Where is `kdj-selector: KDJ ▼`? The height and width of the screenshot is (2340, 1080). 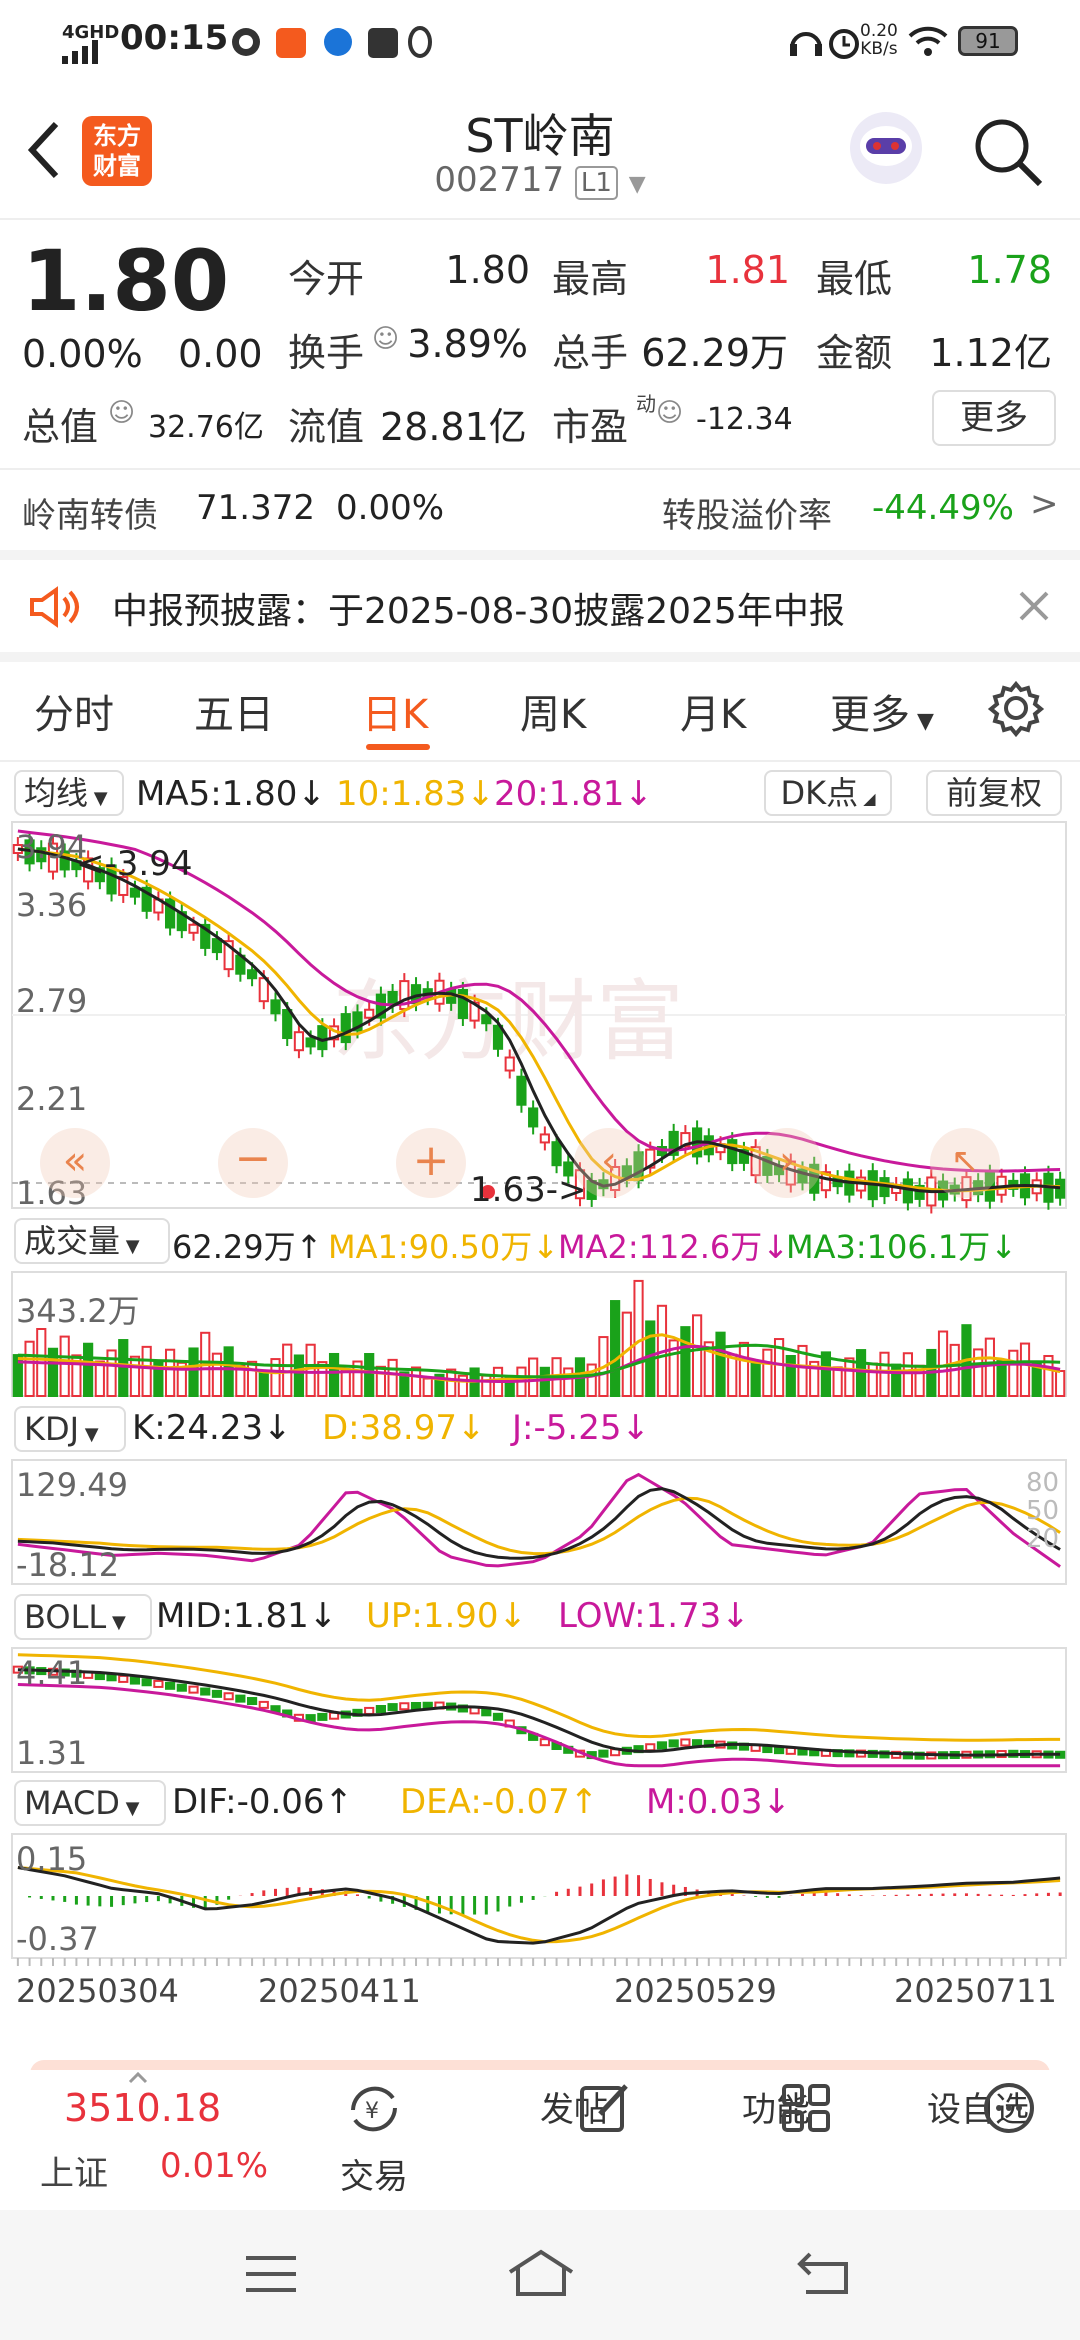
kdj-selector: KDJ ▼ is located at coordinates (70, 1429).